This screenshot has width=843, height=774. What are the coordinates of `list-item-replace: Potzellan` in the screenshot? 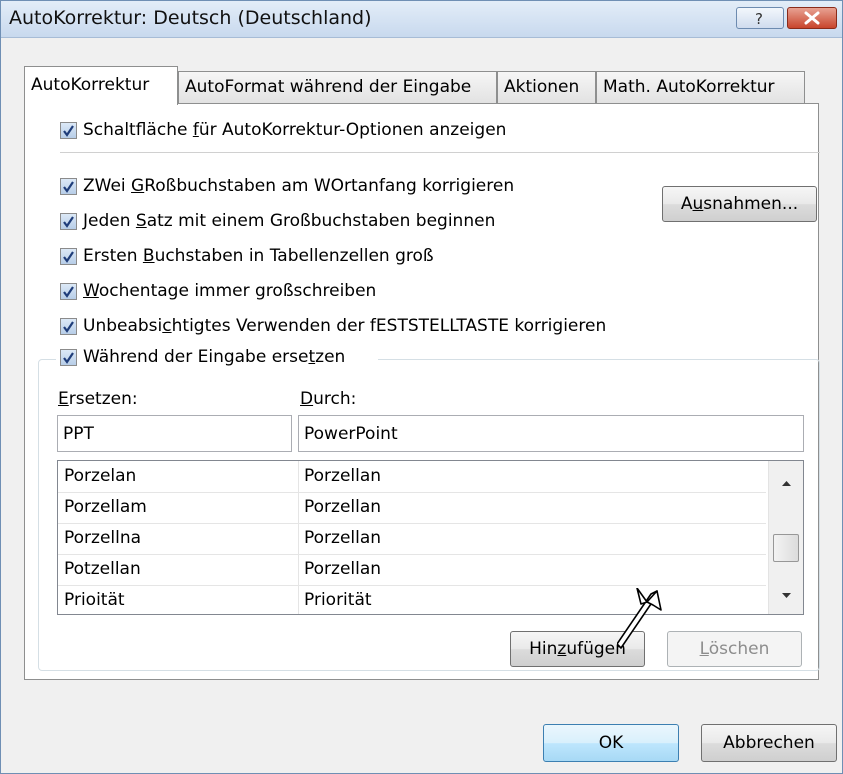 It's located at (102, 569).